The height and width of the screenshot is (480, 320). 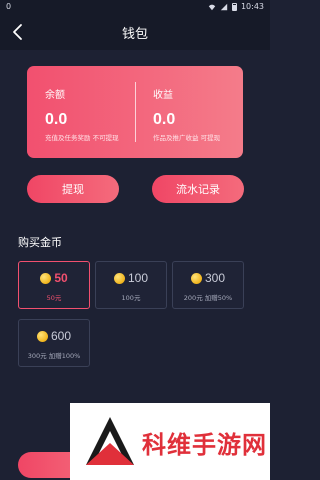 I want to click on balance-section: 余额 0.0 充值及任务奖励 不可提现, so click(x=82, y=114).